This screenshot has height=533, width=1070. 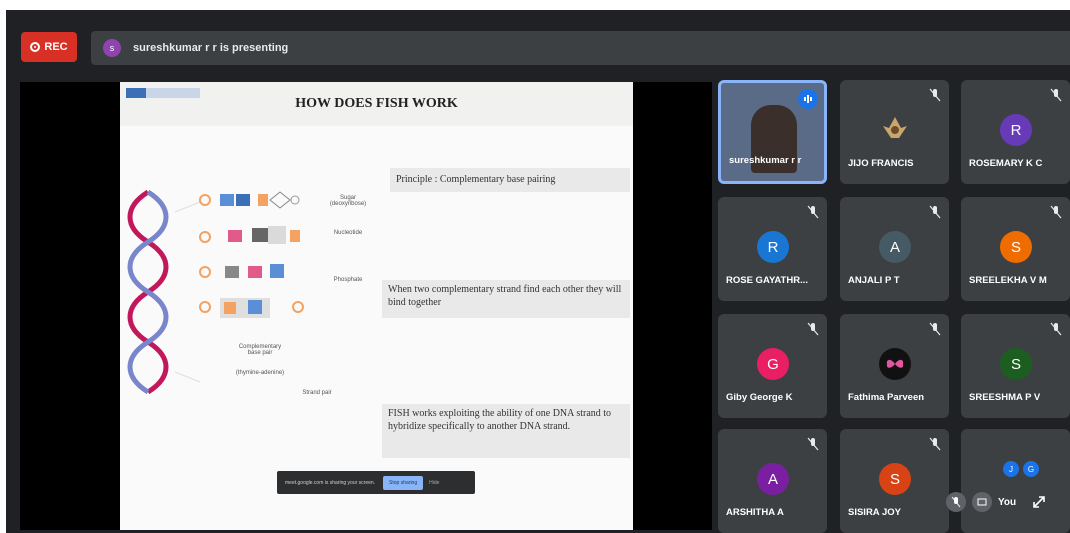 I want to click on caption-base-pair: Complementary base pair, so click(x=260, y=350).